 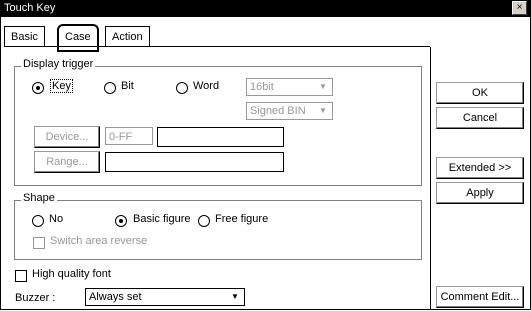 I want to click on number-format-value: Signed BIN, so click(x=278, y=111).